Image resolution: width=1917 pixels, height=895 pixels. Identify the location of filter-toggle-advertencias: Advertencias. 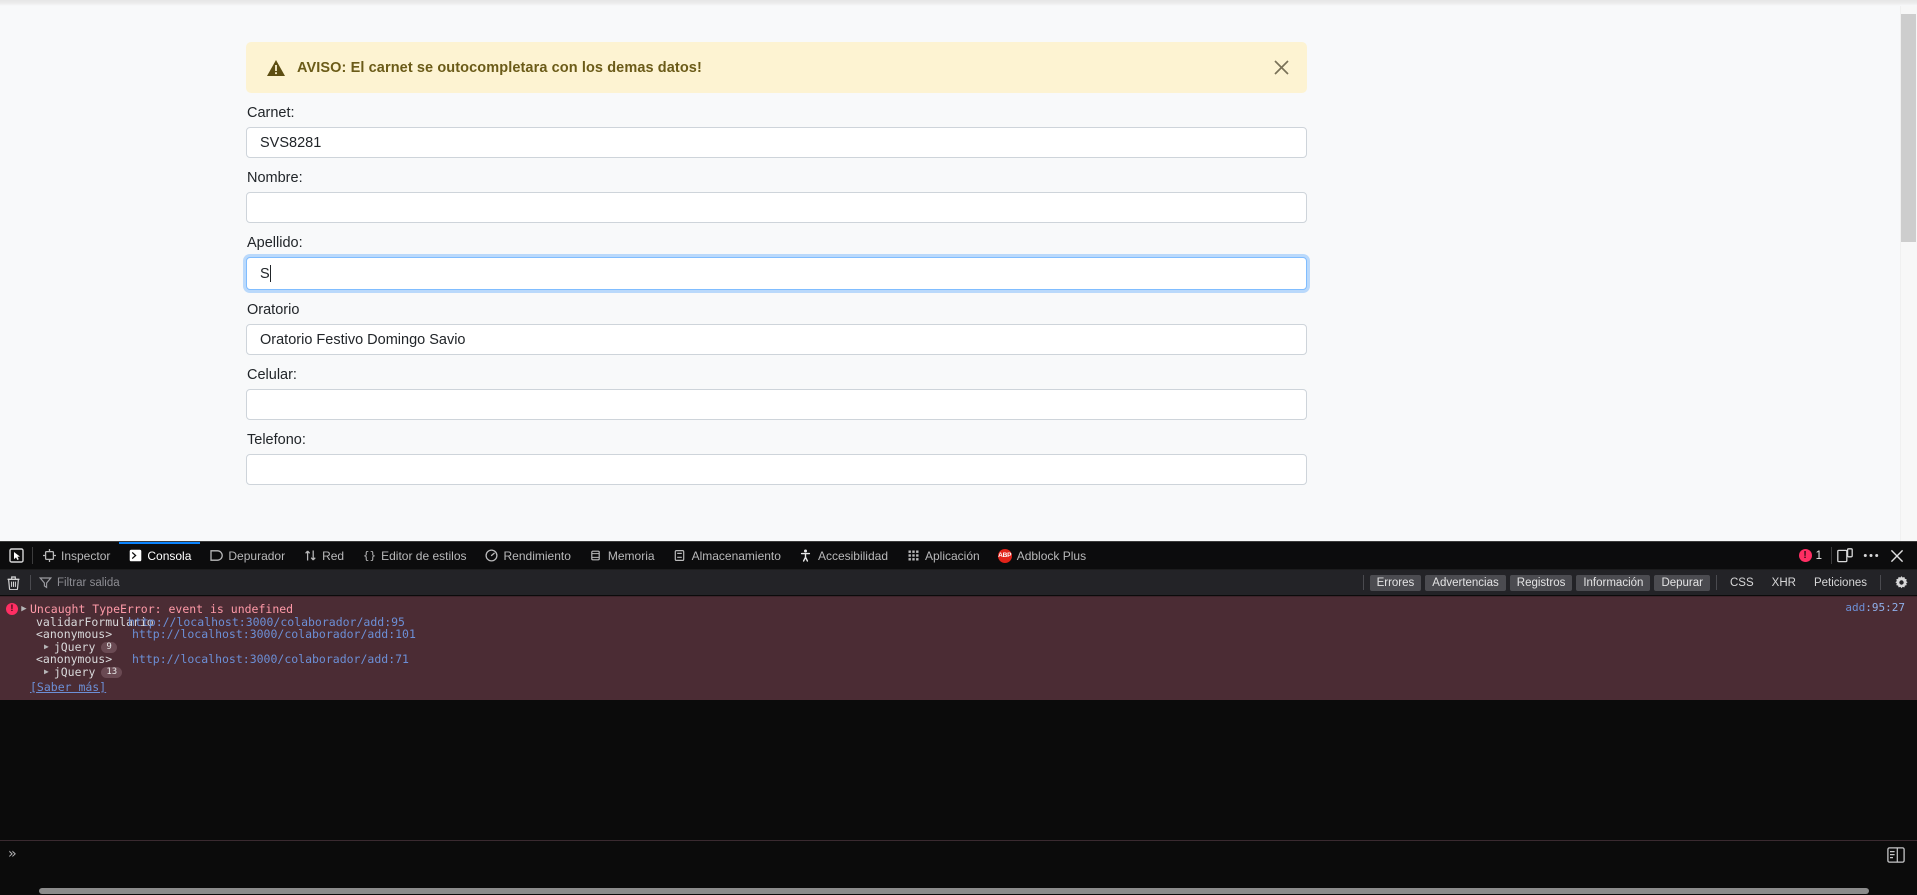
(1465, 582).